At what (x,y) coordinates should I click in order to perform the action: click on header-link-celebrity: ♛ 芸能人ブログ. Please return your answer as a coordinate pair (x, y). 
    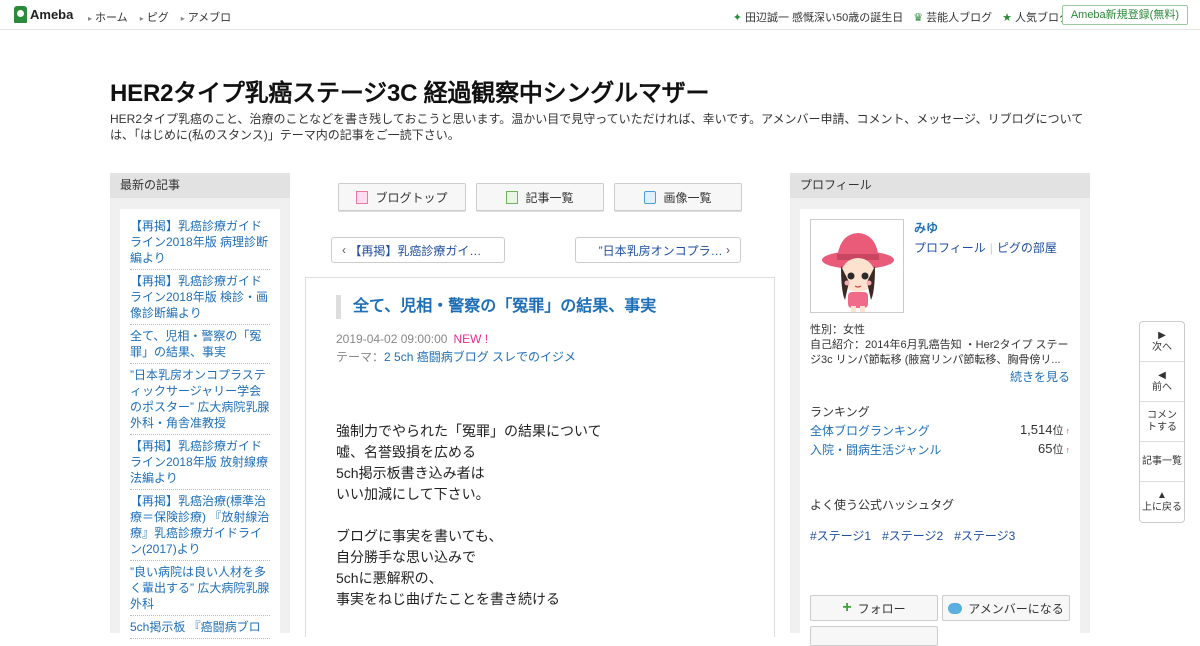
    Looking at the image, I should click on (952, 17).